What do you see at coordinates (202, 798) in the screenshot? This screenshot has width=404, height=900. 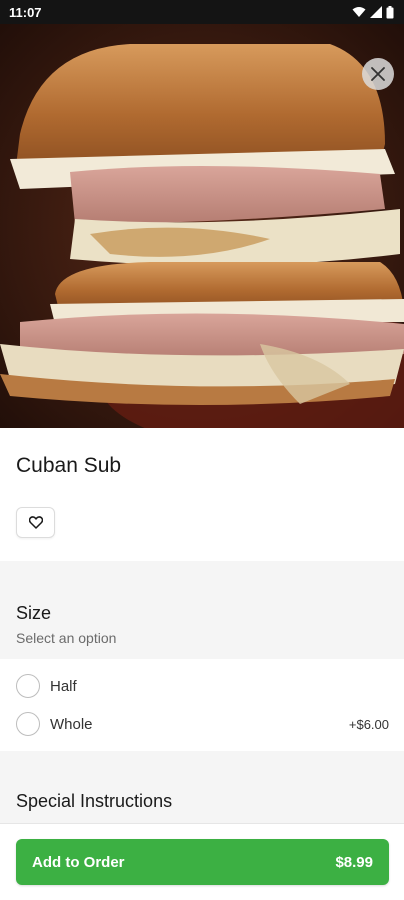 I see `special-instructions-header: Special Instructions` at bounding box center [202, 798].